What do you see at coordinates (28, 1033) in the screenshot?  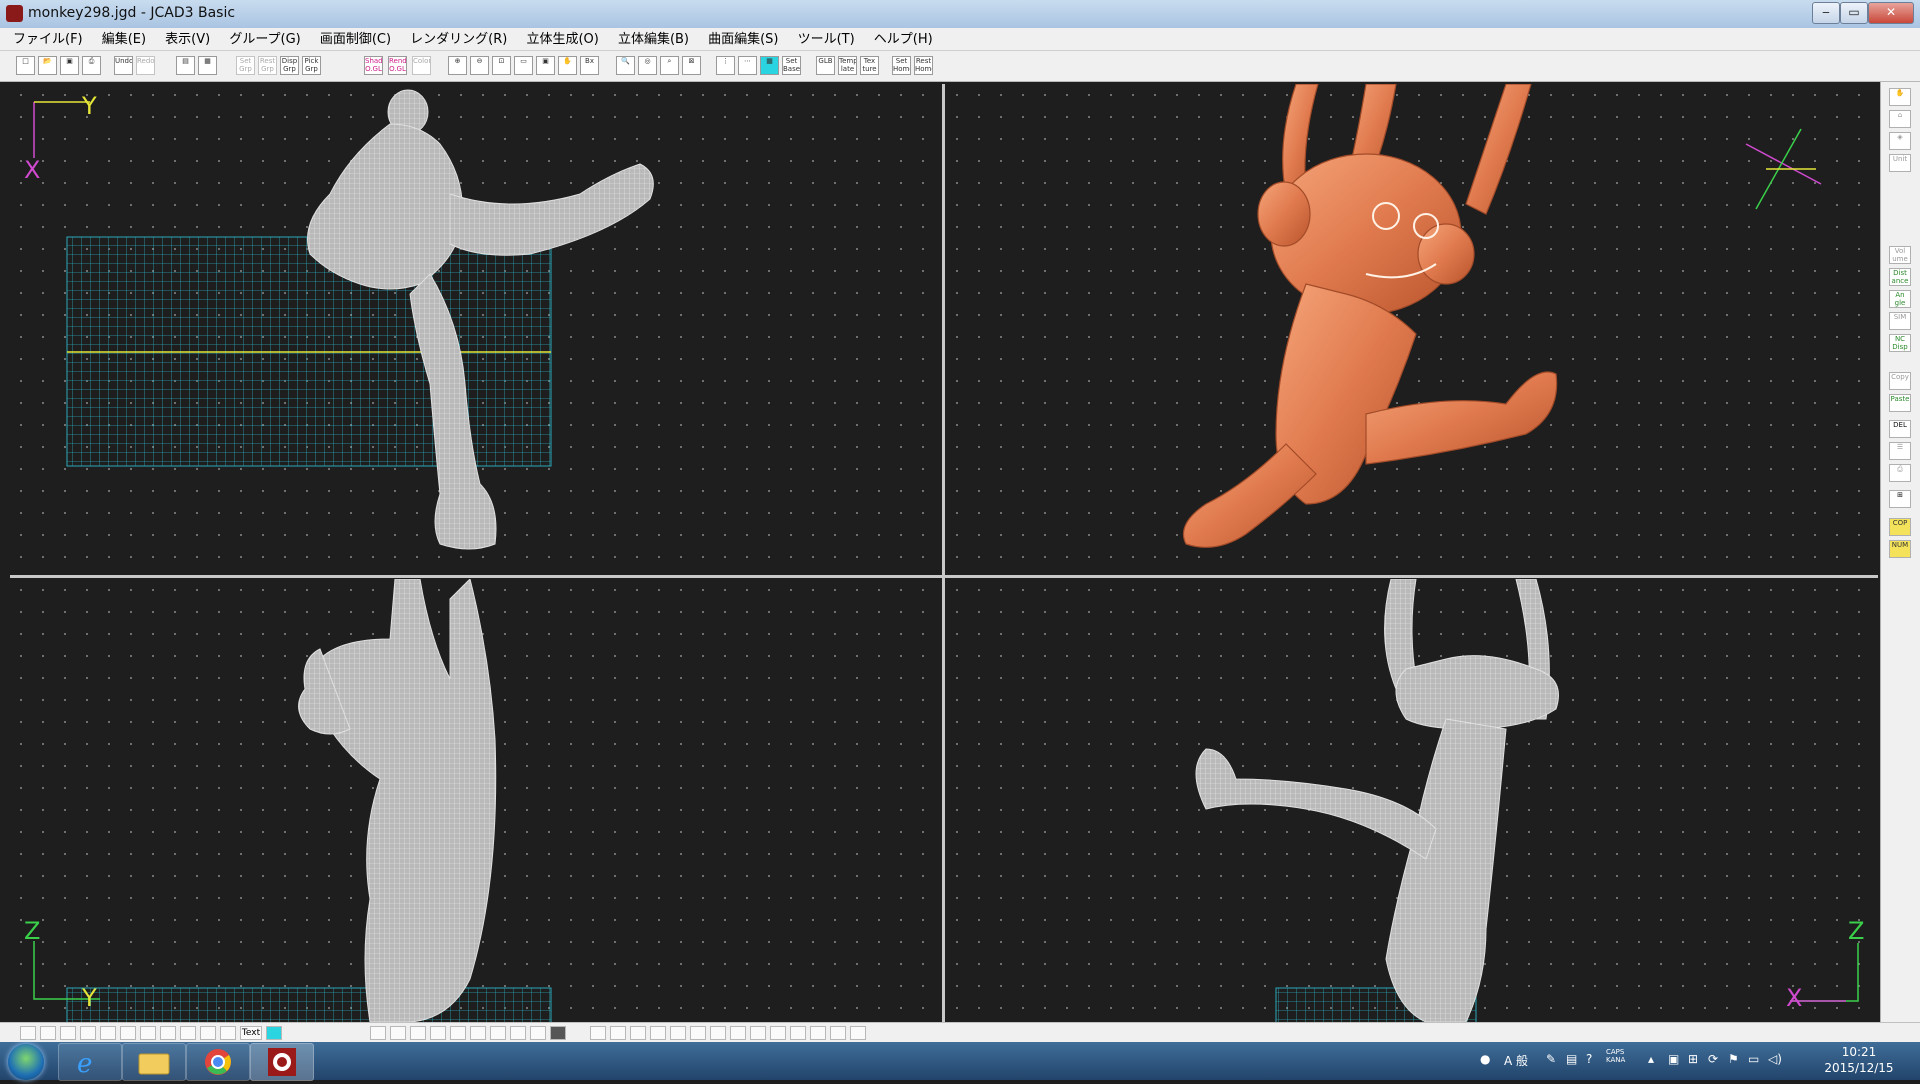 I see `select-icon` at bounding box center [28, 1033].